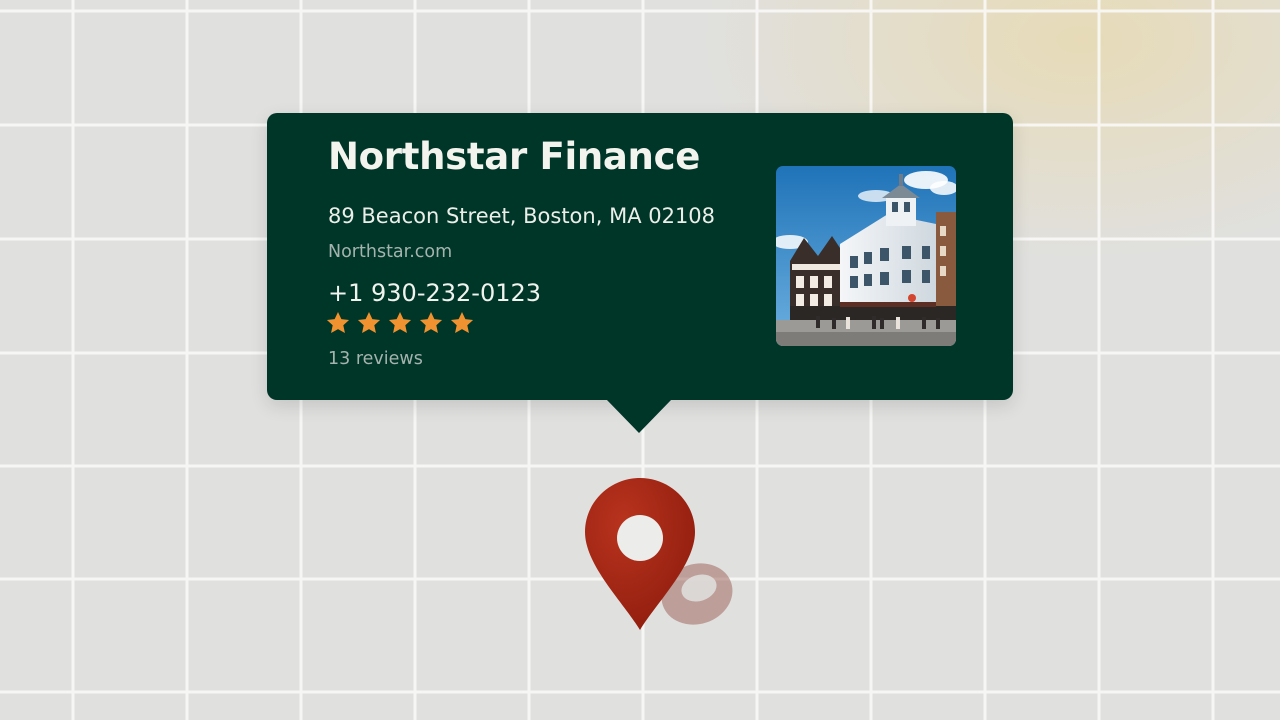 The image size is (1280, 720). I want to click on business-name: Northstar Finance, so click(514, 156).